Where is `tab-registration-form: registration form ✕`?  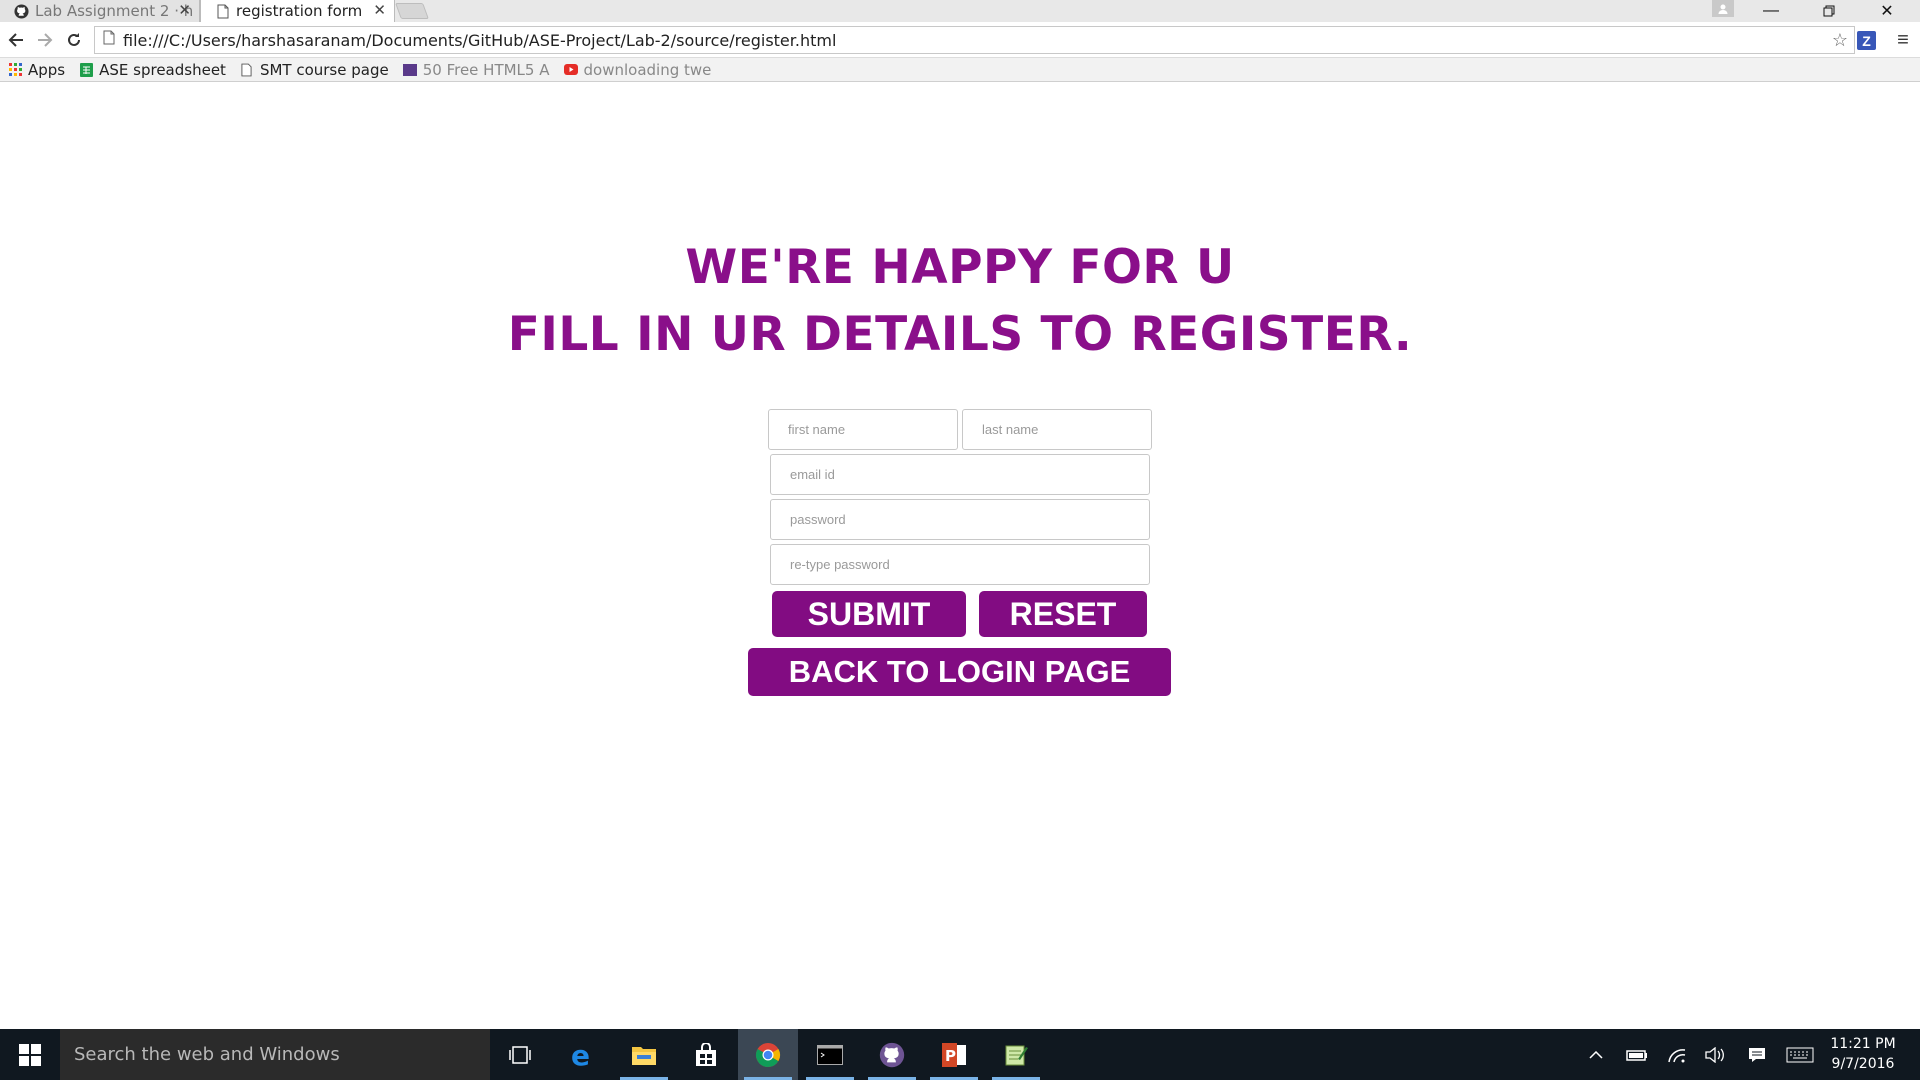 tab-registration-form: registration form ✕ is located at coordinates (297, 11).